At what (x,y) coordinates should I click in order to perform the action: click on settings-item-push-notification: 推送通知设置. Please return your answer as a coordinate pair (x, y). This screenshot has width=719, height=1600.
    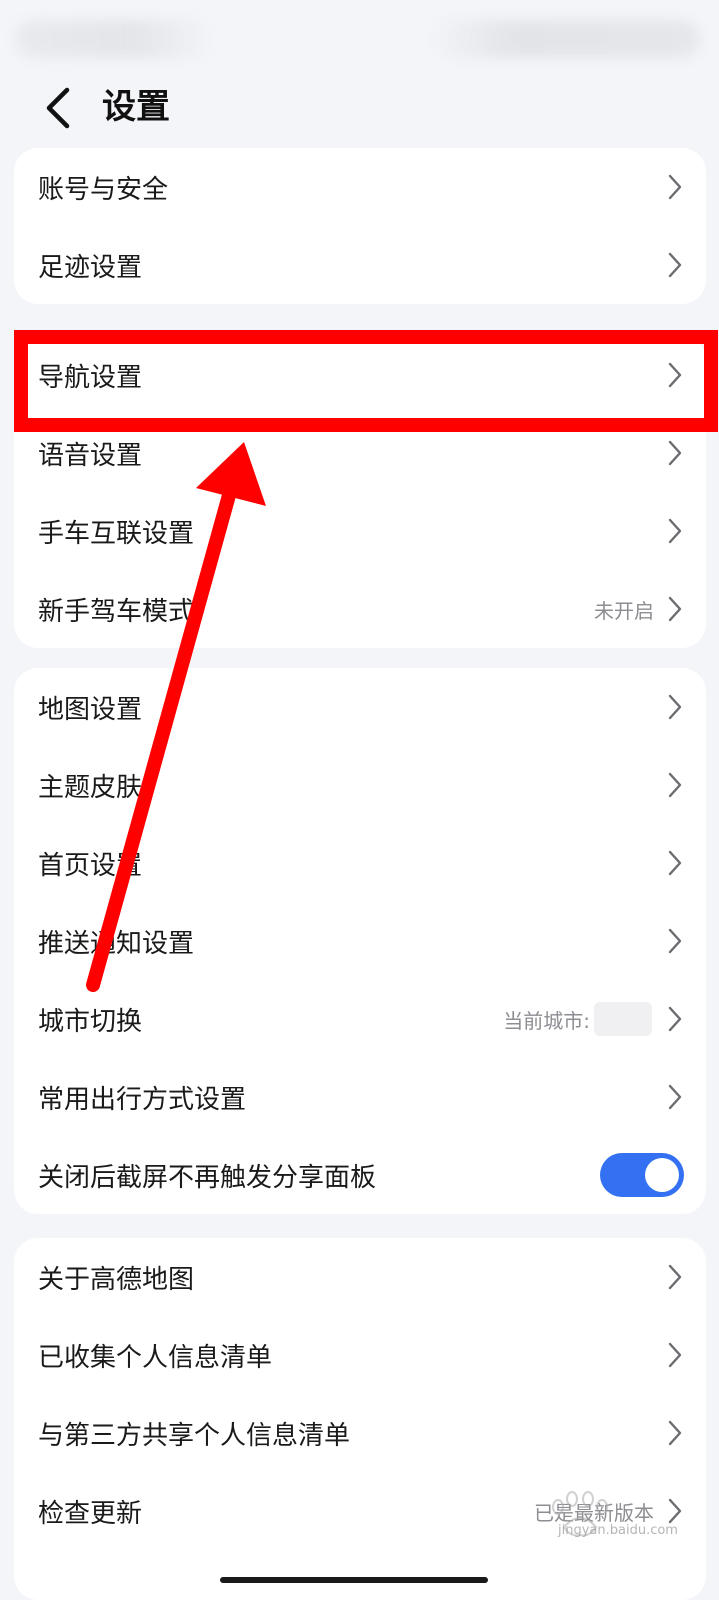
    Looking at the image, I should click on (360, 941).